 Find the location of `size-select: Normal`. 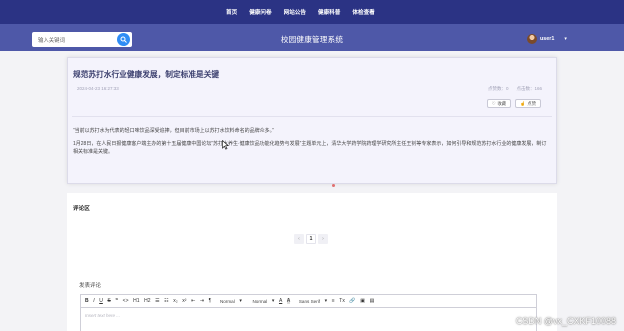

size-select: Normal is located at coordinates (227, 301).